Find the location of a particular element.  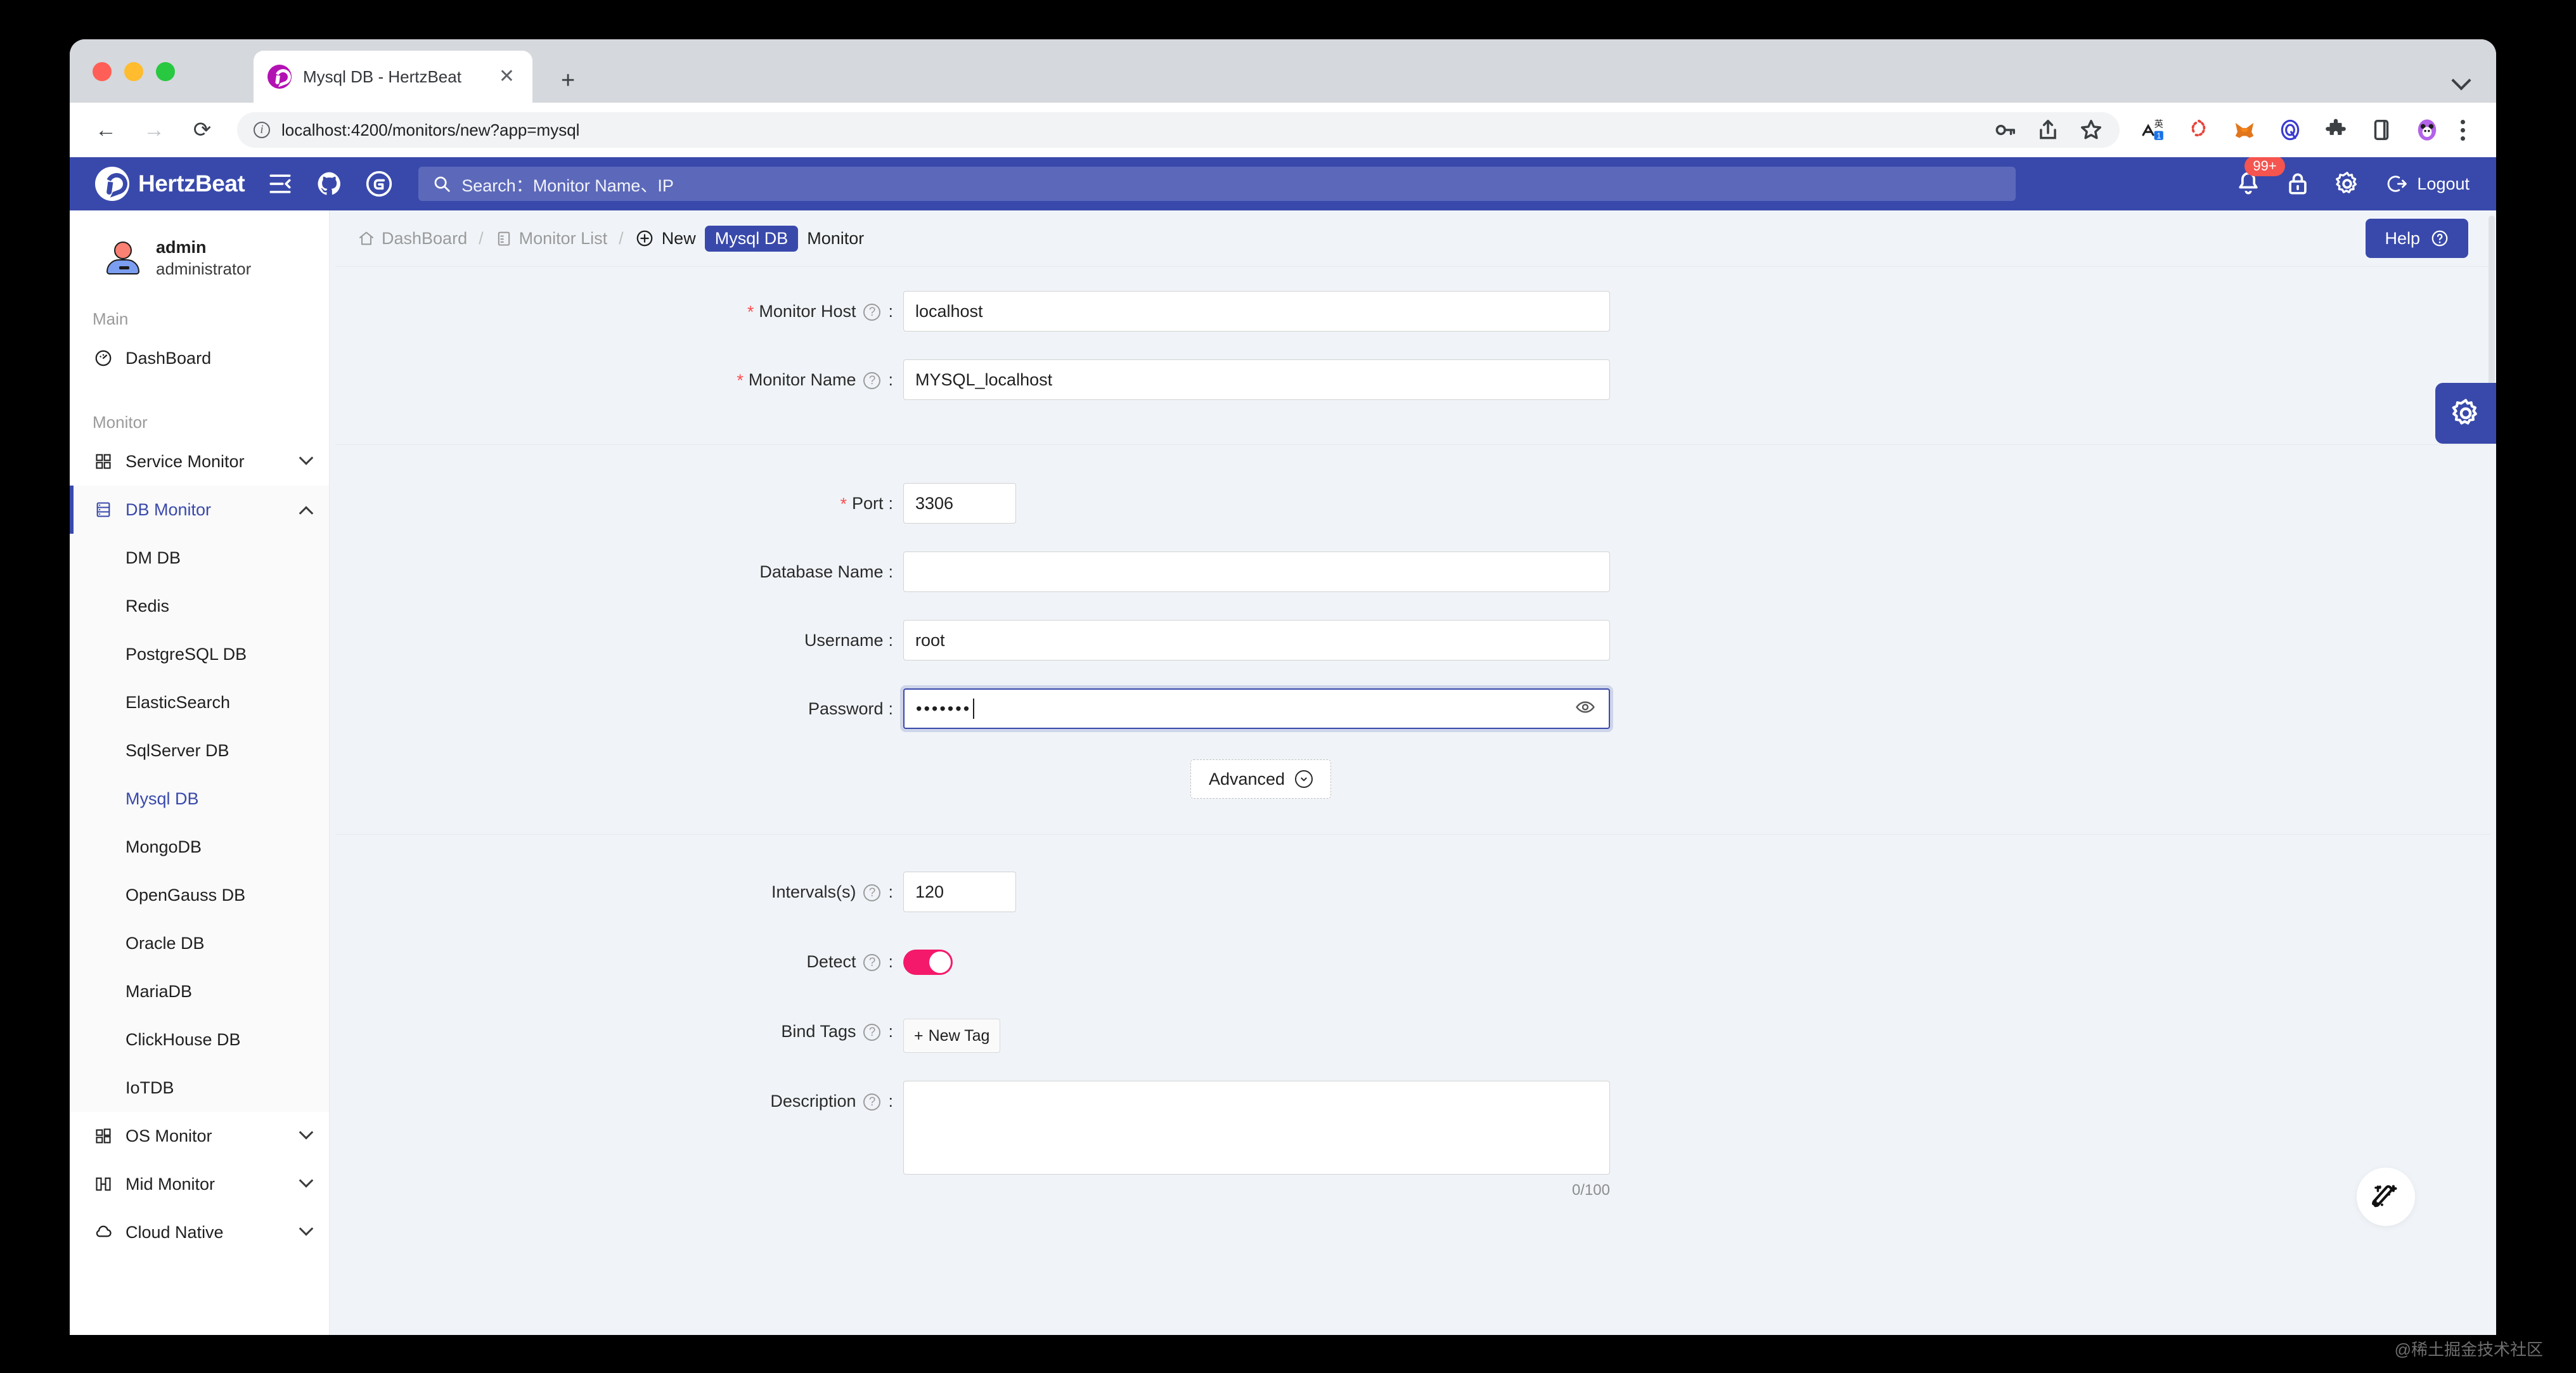

hertzbeat-logo-icon is located at coordinates (112, 184).